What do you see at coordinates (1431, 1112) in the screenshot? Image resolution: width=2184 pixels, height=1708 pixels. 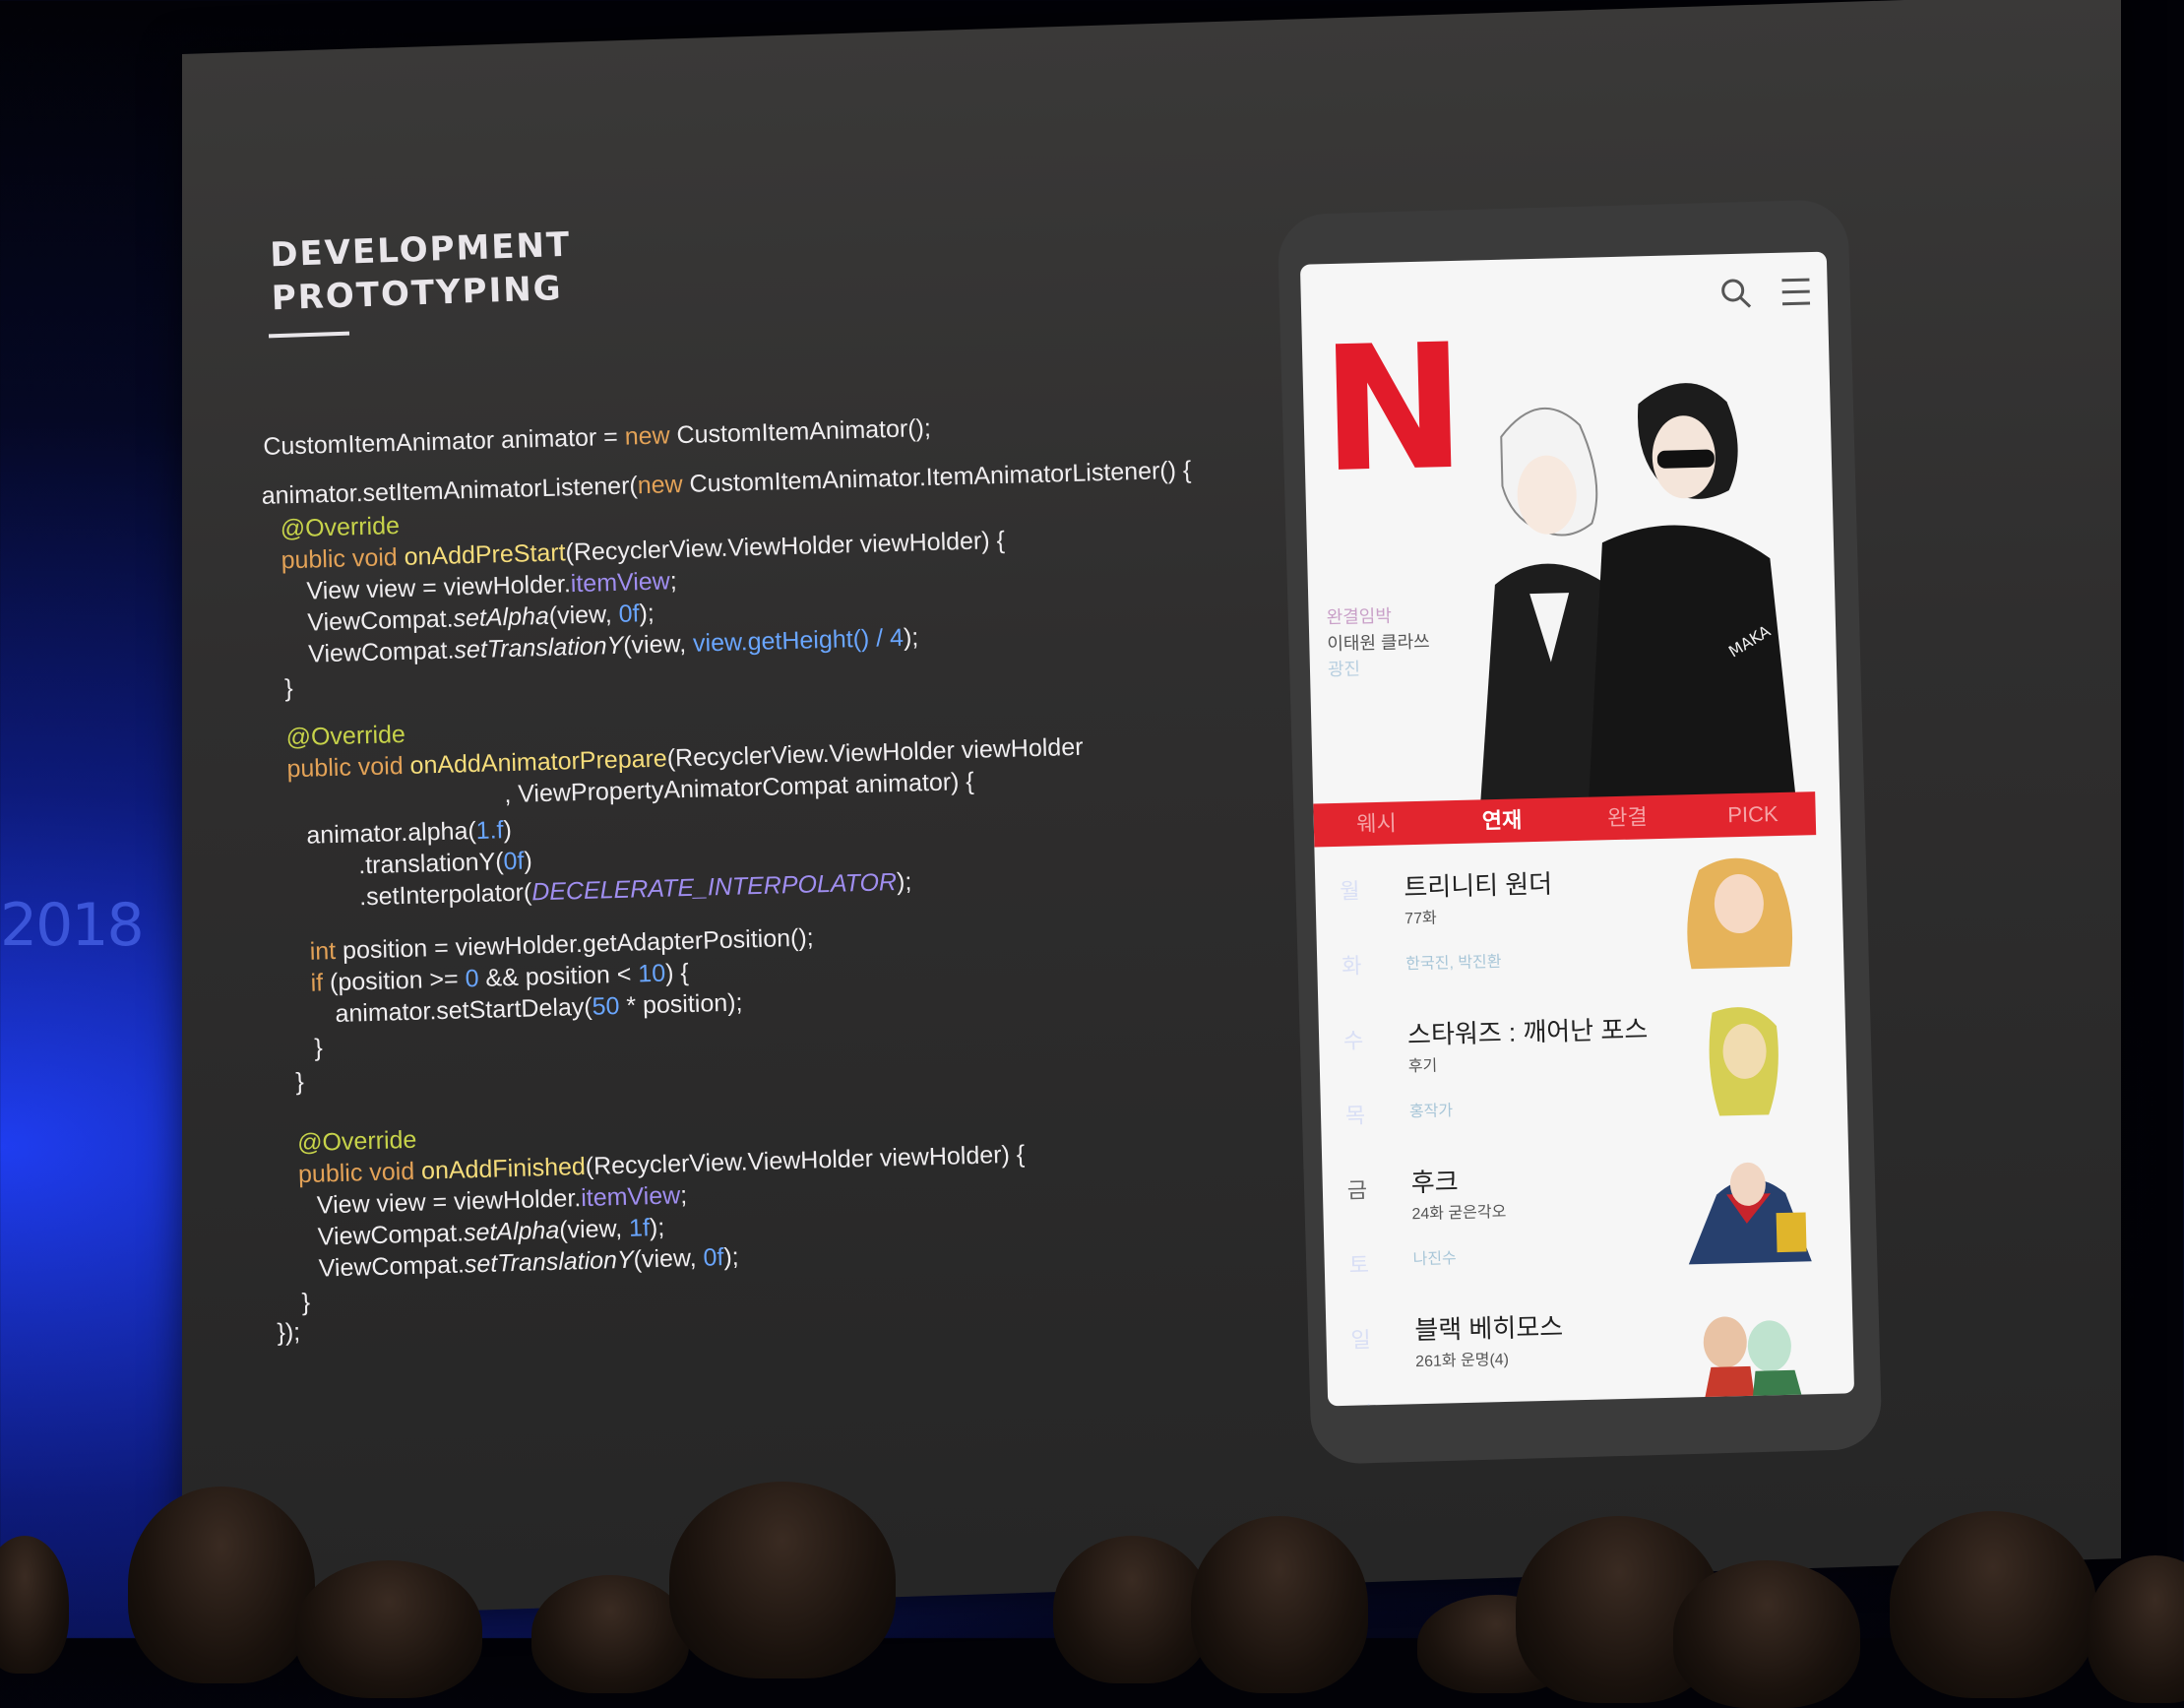 I see `item-author: 홍작가` at bounding box center [1431, 1112].